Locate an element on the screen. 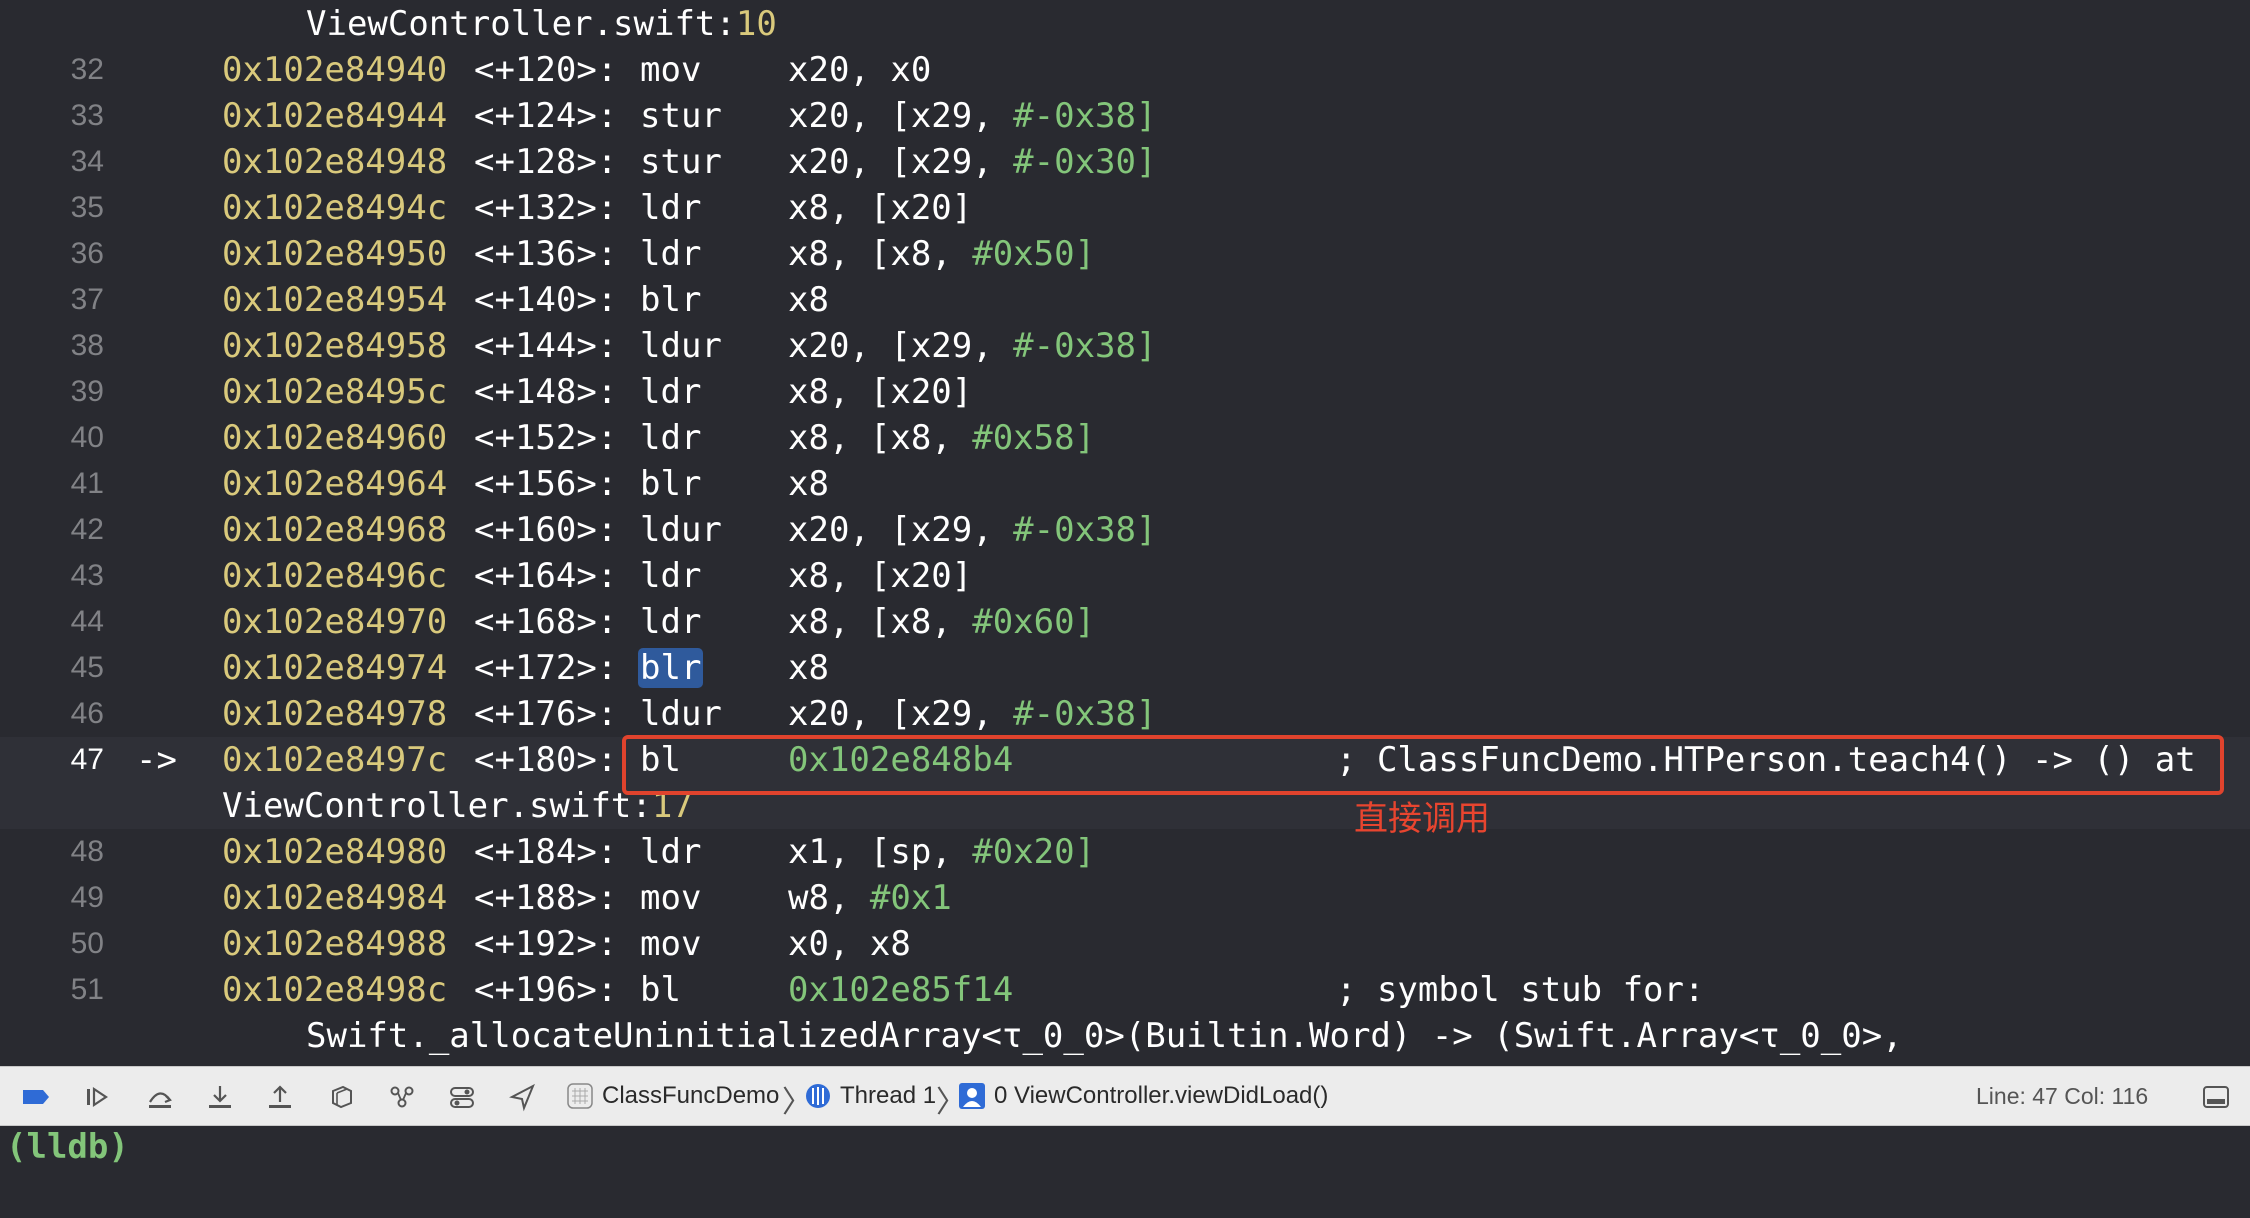 The image size is (2250, 1218). instruction-address: 0x102e8494c is located at coordinates (335, 208).